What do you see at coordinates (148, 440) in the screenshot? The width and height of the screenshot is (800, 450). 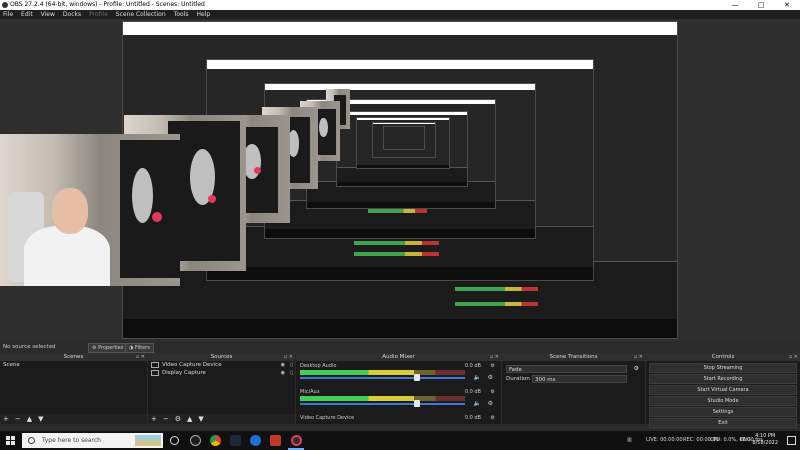 I see `search-highlight-image` at bounding box center [148, 440].